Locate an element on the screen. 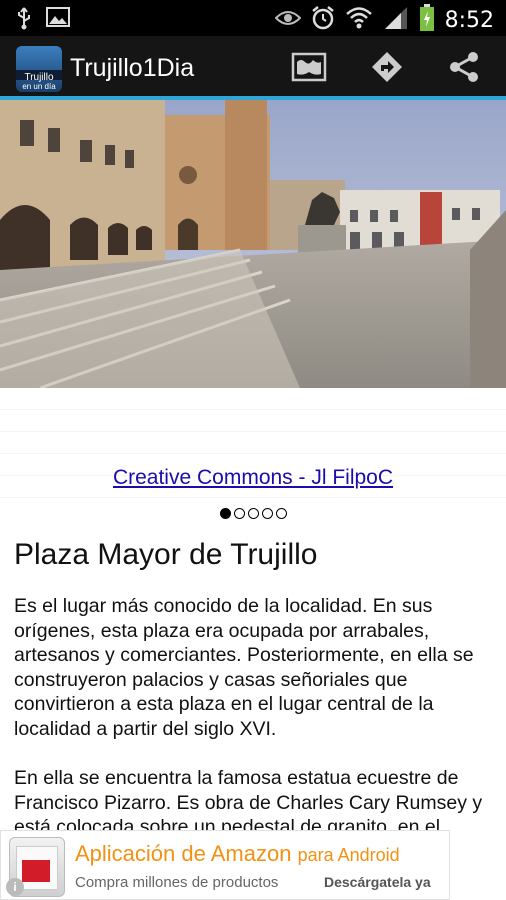  ad-title-small: para Android is located at coordinates (348, 855).